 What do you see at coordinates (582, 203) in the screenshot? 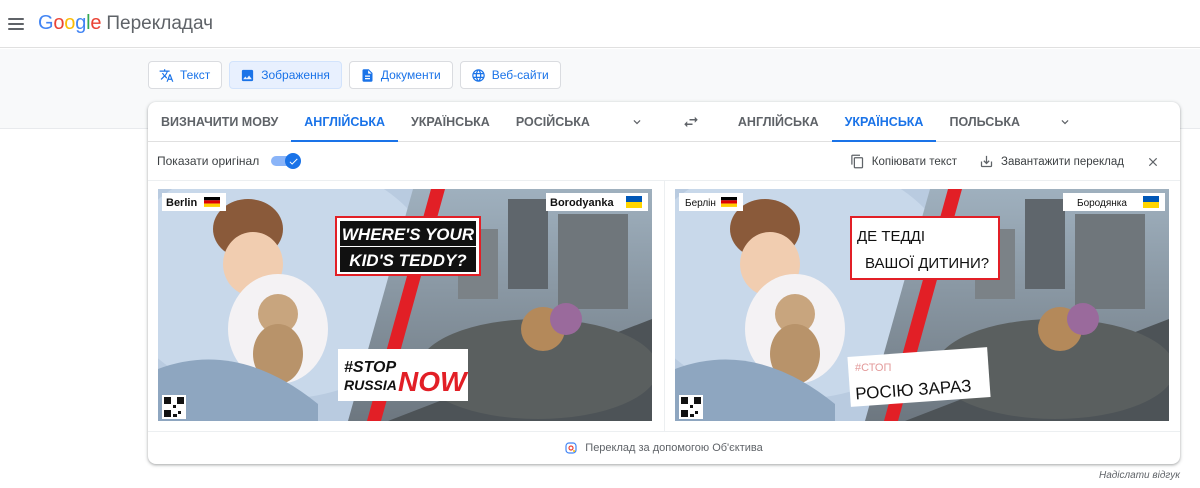
I see `svg-text: Borodyanka` at bounding box center [582, 203].